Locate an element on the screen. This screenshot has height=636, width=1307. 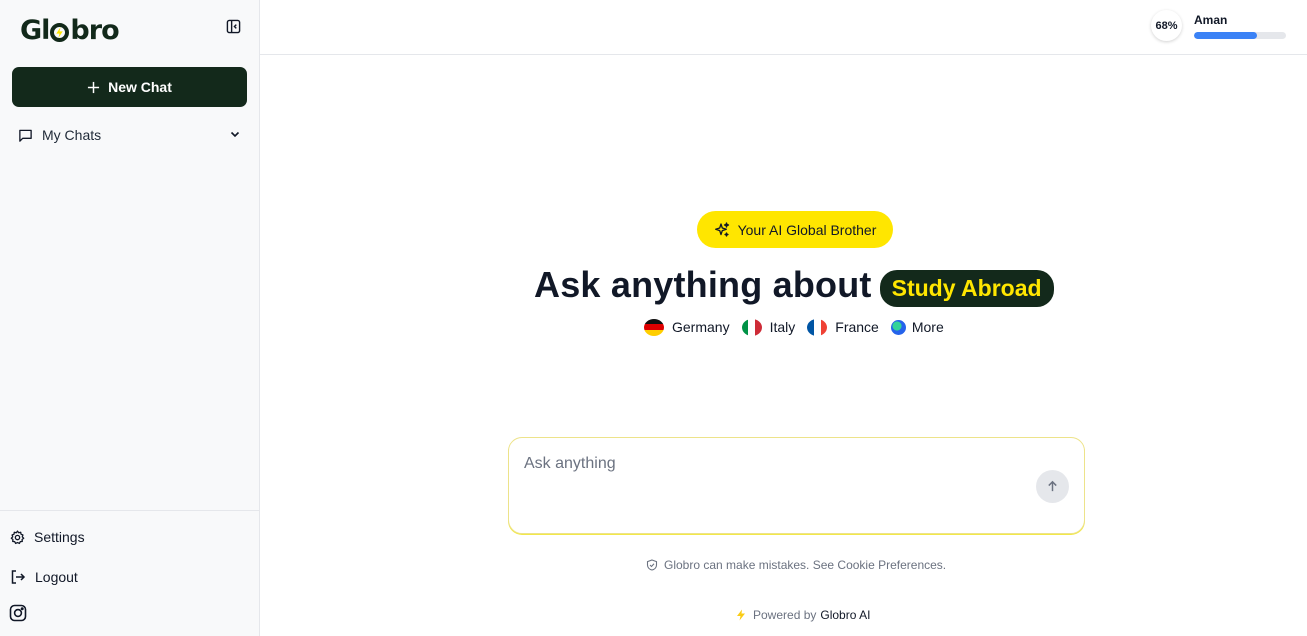
country-france: France is located at coordinates (843, 327).